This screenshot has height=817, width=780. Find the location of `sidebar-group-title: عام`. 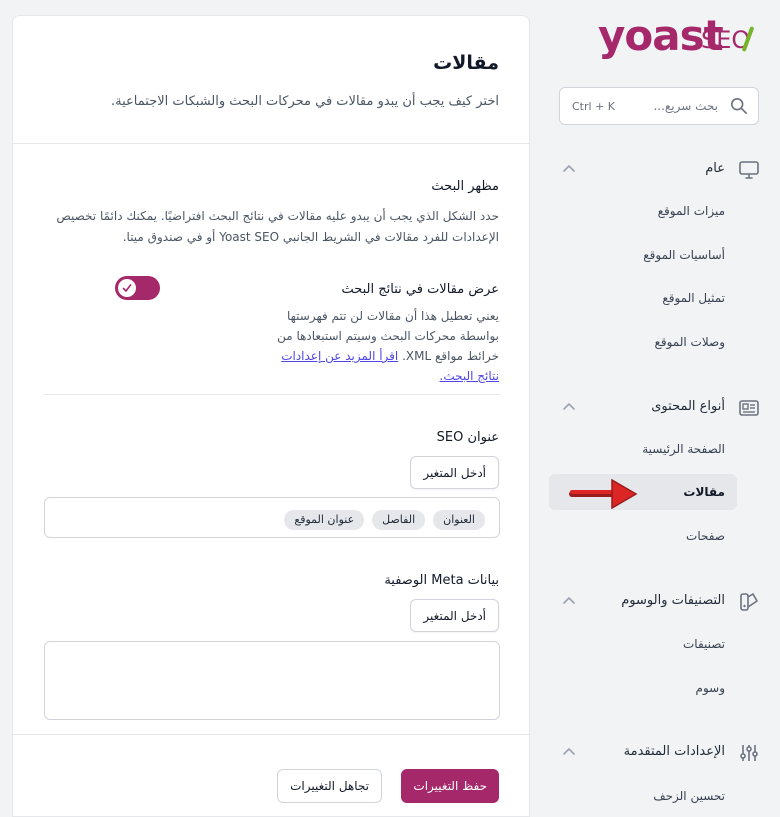

sidebar-group-title: عام is located at coordinates (715, 168).